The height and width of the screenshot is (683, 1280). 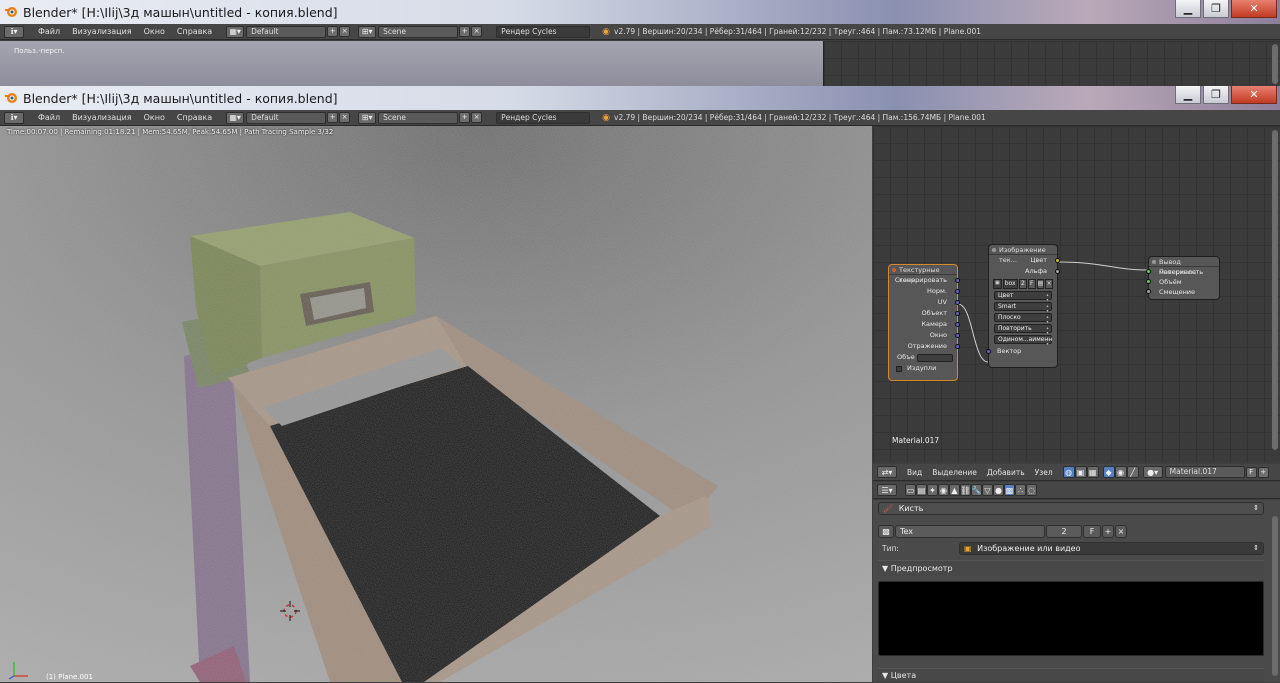 I want to click on texture-fake-user-button: F, so click(x=1092, y=531).